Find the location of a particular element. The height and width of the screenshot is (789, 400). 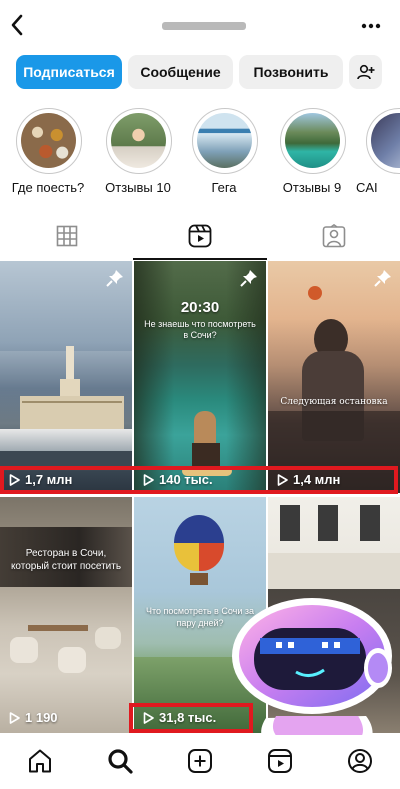

top-bar is located at coordinates (200, 25).